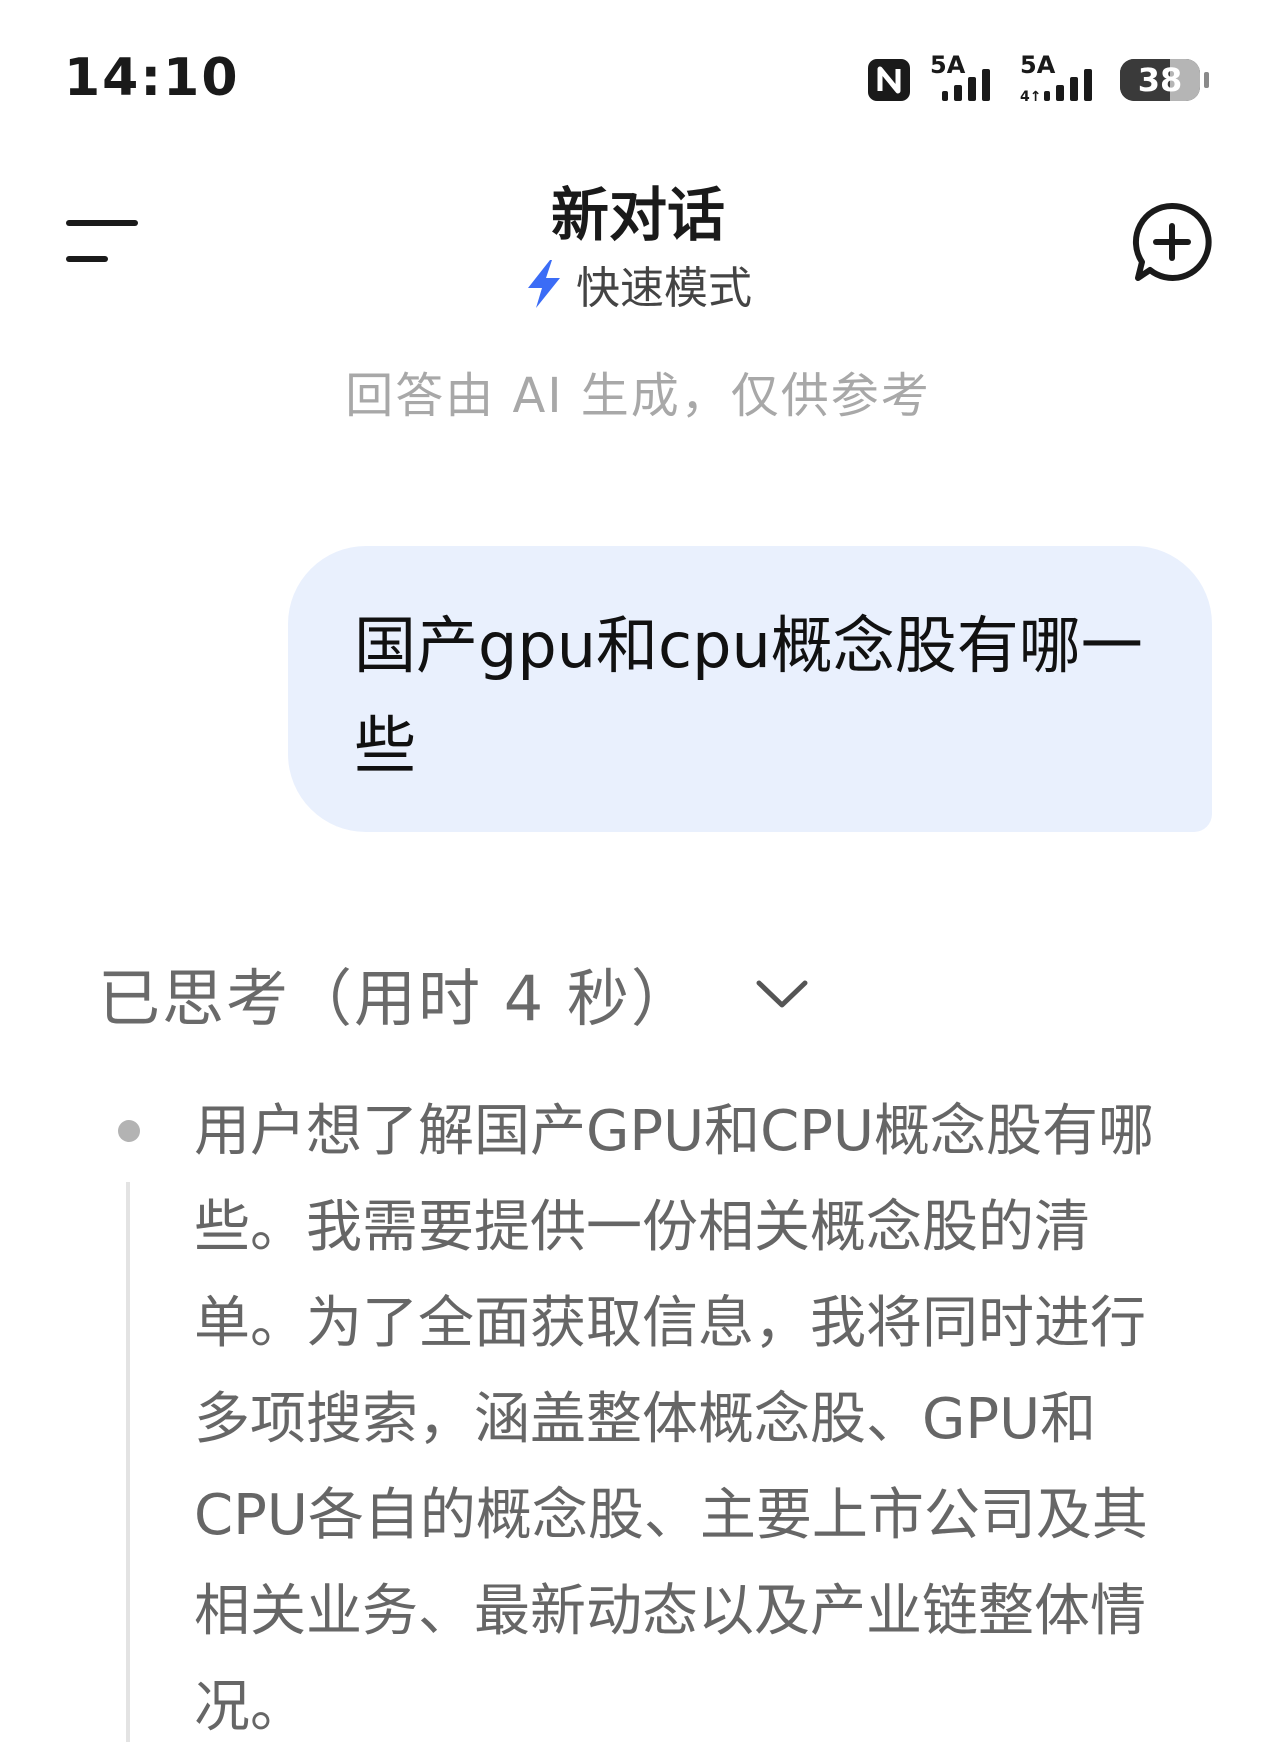  Describe the element at coordinates (1062, 78) in the screenshot. I see `signal-5a-4g-icon: 5A 4↑` at that location.